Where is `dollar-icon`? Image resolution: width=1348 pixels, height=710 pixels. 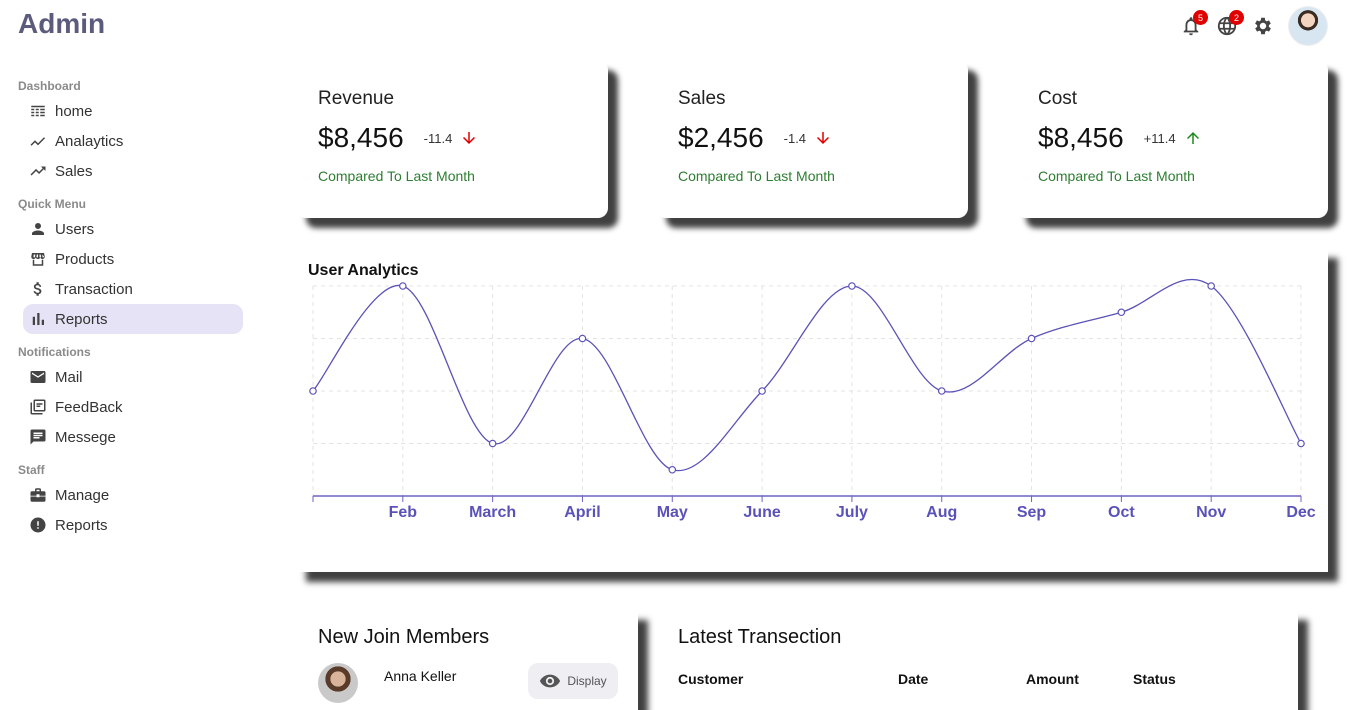 dollar-icon is located at coordinates (37, 289).